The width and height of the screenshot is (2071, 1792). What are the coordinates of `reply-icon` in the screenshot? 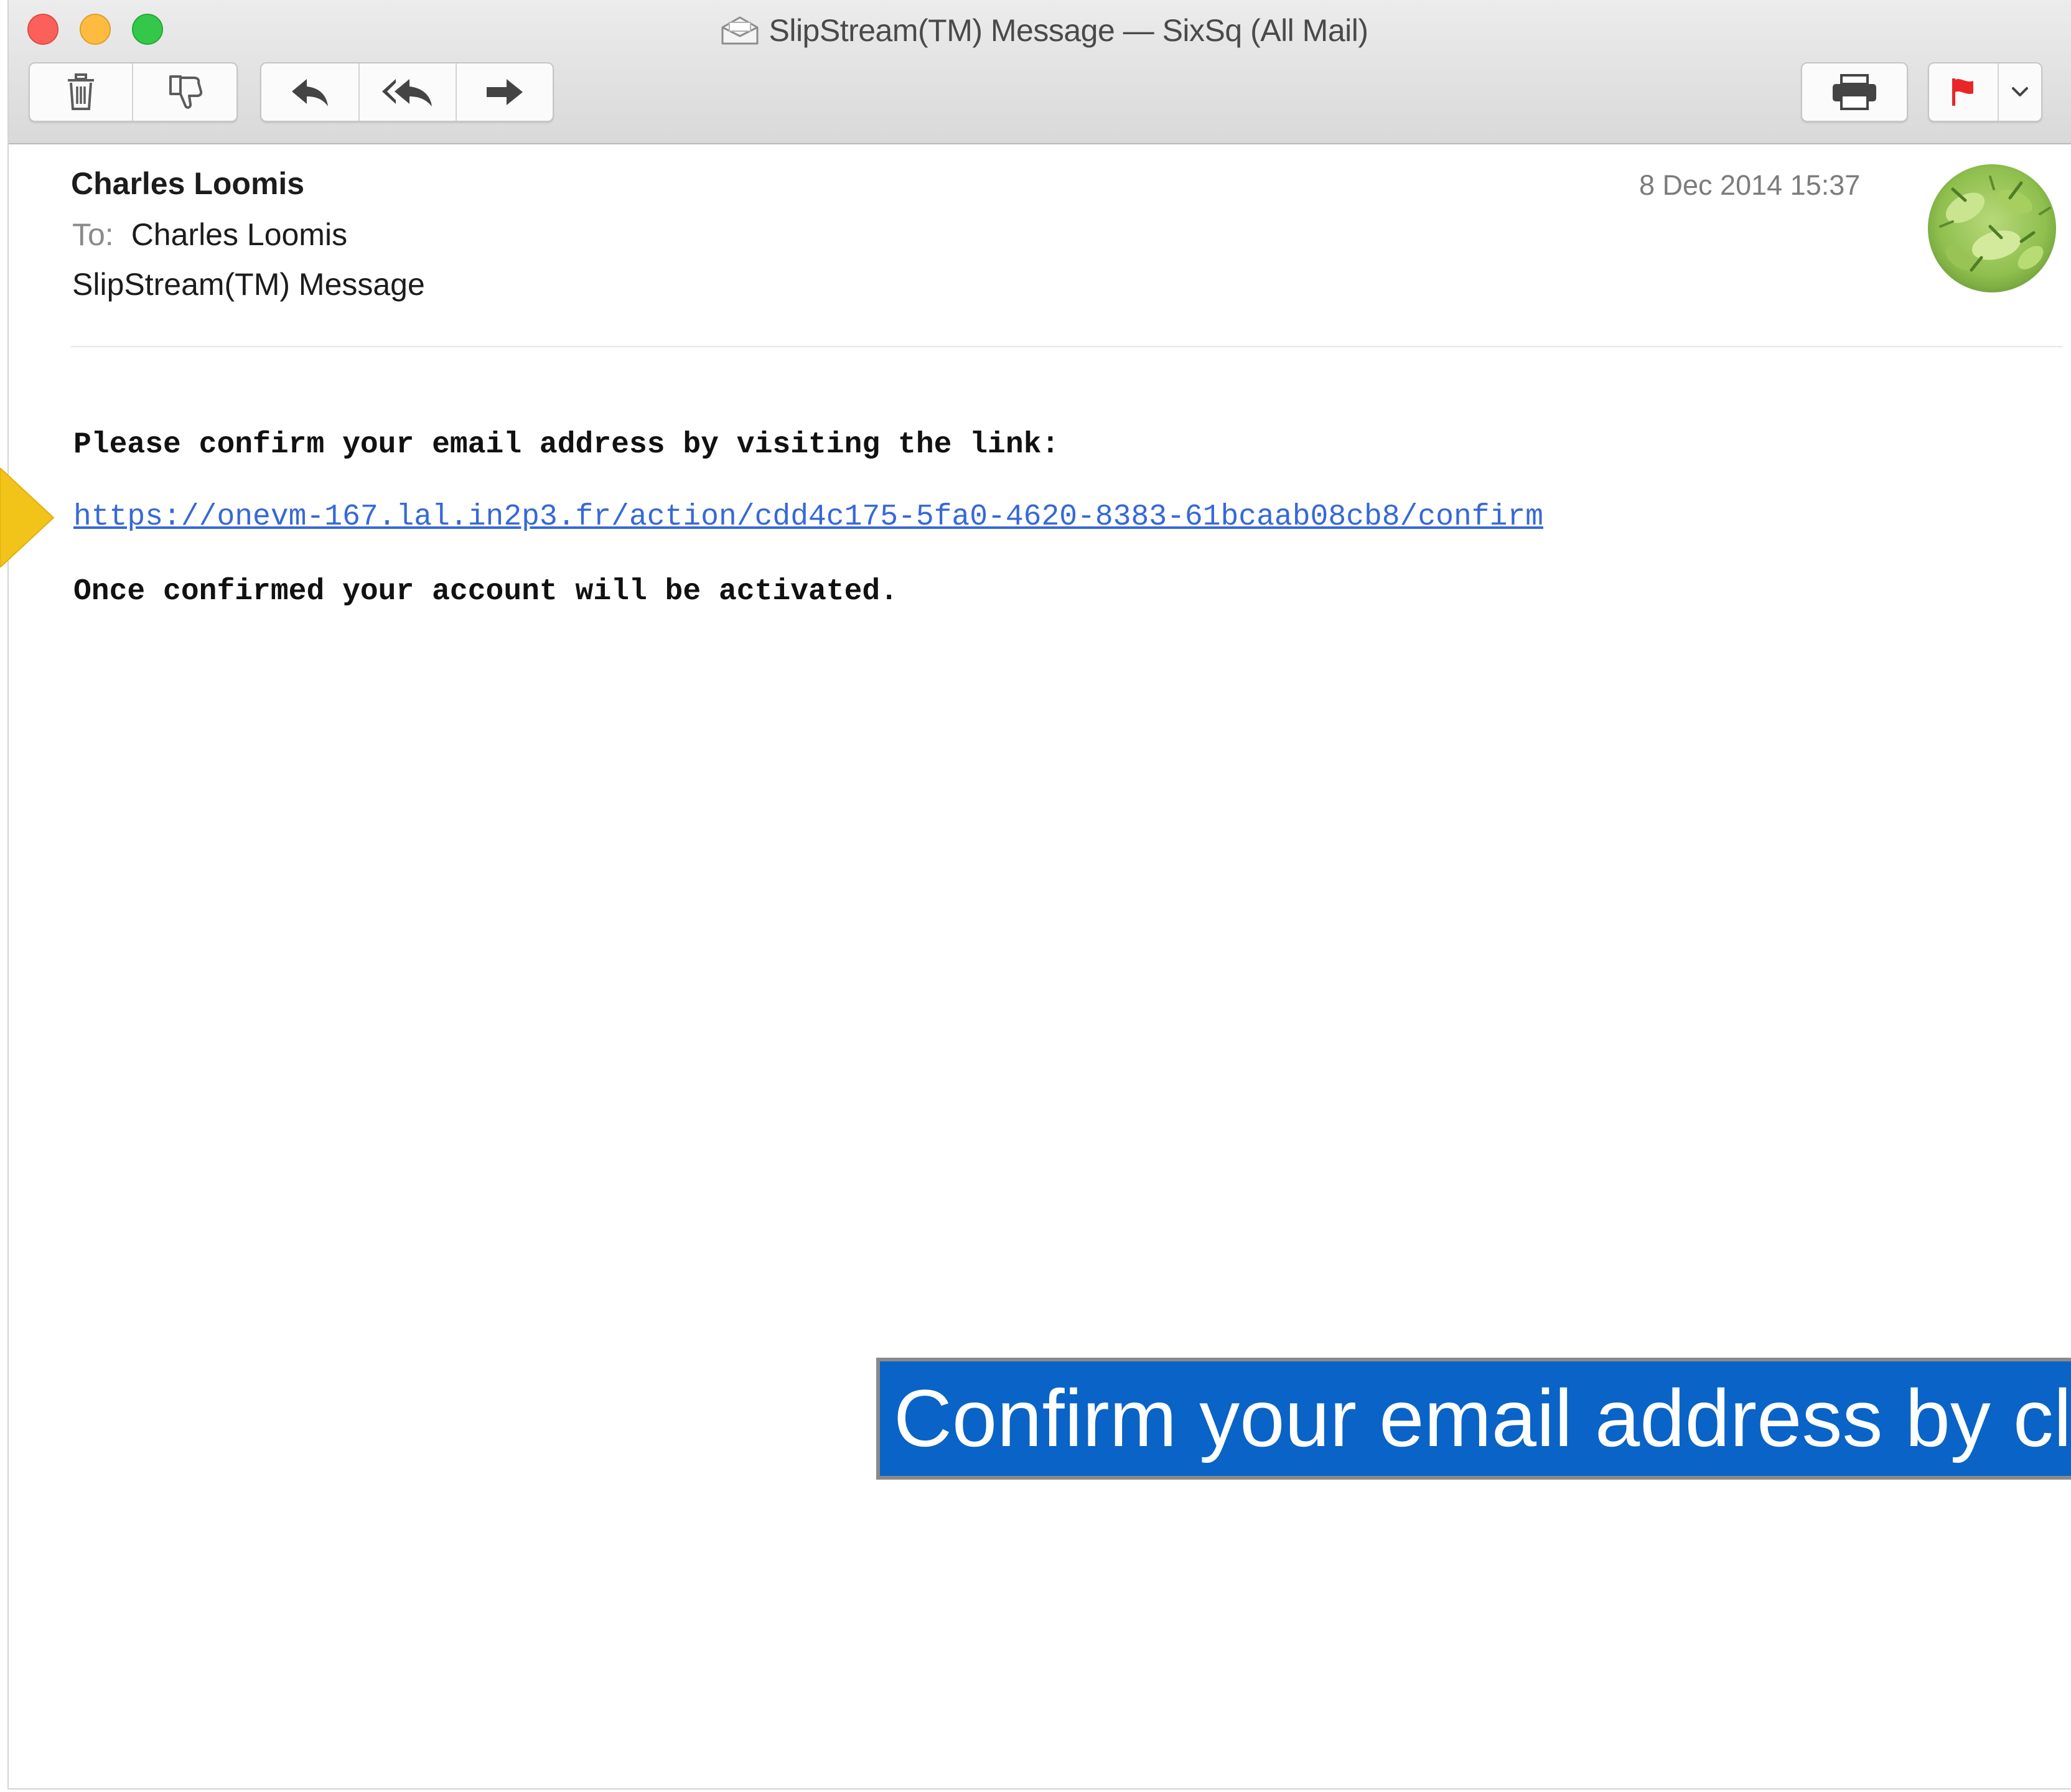 It's located at (310, 92).